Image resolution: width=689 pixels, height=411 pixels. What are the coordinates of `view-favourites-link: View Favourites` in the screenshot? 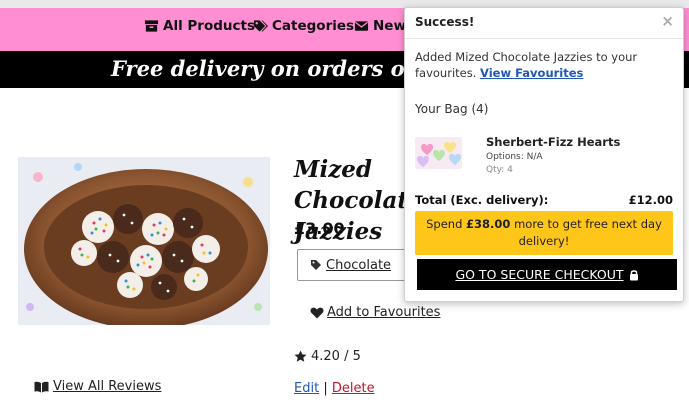 It's located at (531, 73).